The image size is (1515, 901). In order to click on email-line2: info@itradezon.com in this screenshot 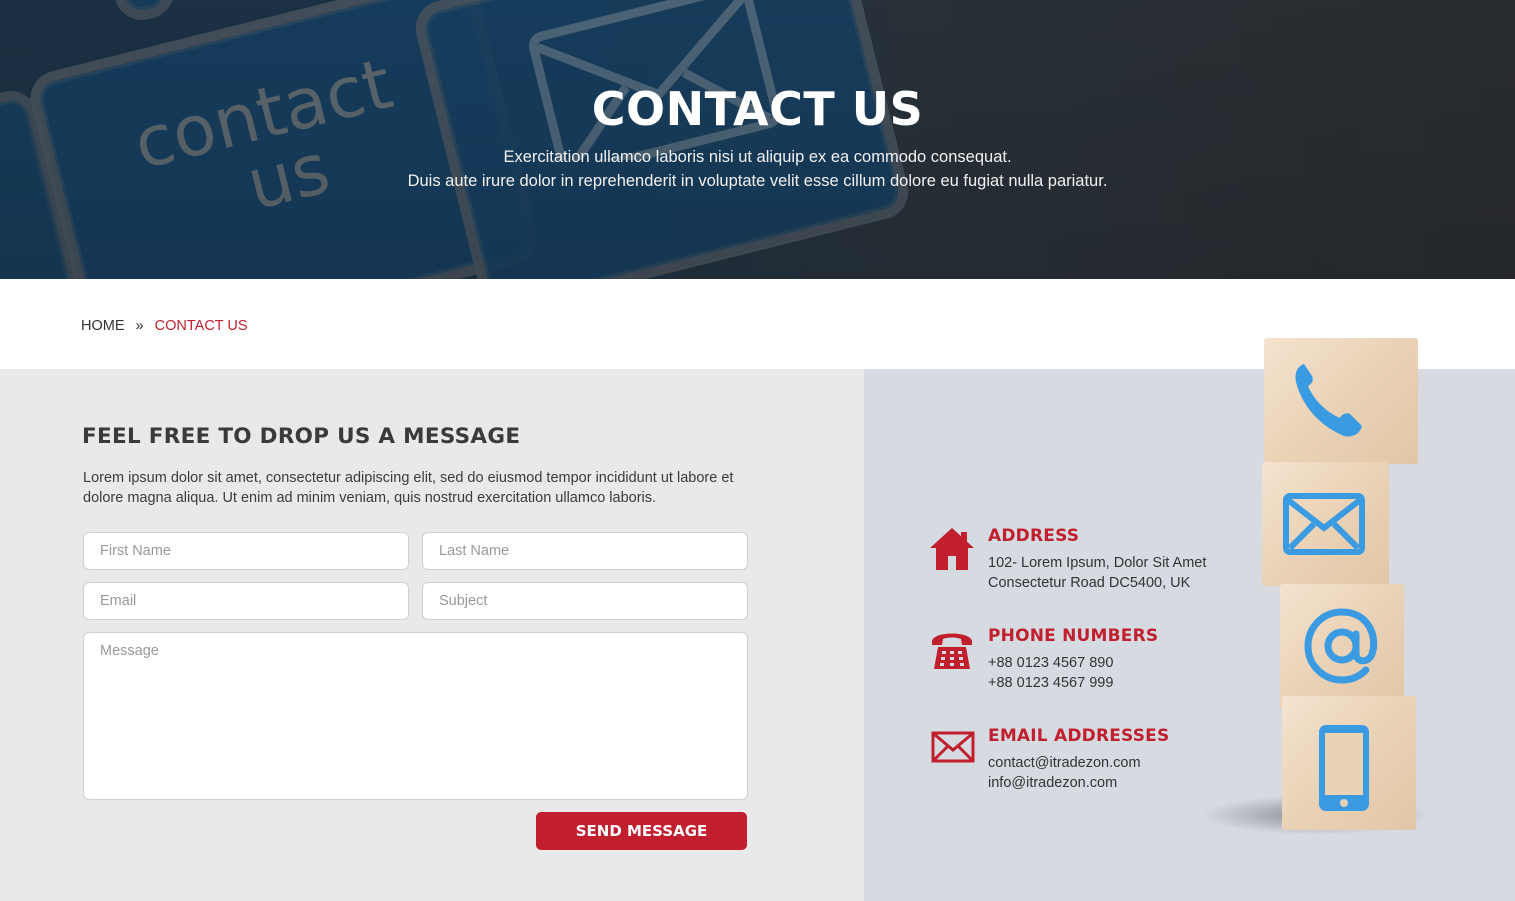, I will do `click(1052, 783)`.